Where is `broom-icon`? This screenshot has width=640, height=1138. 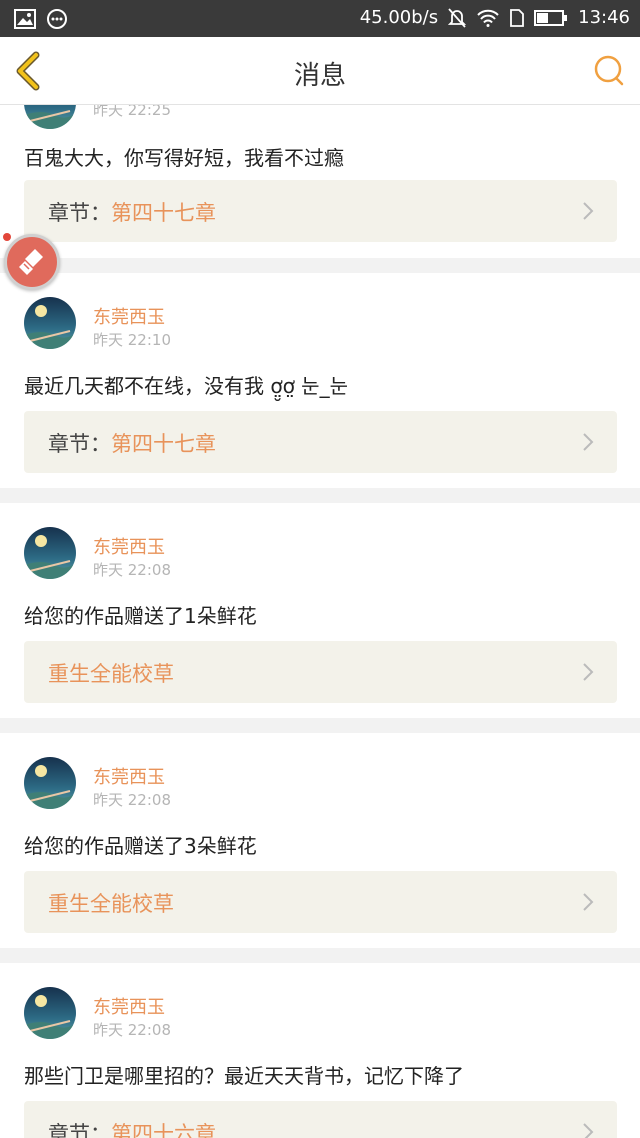 broom-icon is located at coordinates (31, 262).